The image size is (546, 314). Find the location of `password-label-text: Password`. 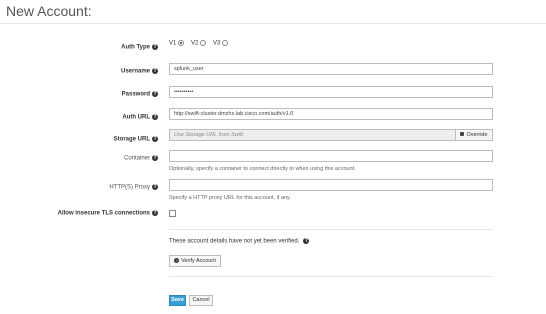

password-label-text: Password is located at coordinates (135, 94).